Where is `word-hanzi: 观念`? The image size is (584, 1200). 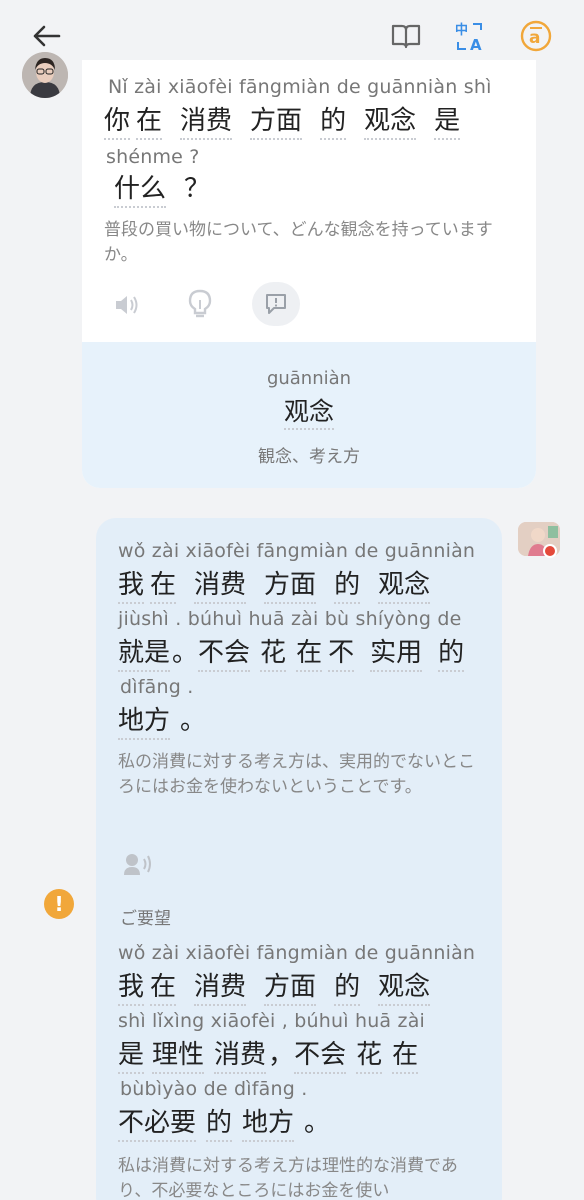 word-hanzi: 观念 is located at coordinates (308, 413).